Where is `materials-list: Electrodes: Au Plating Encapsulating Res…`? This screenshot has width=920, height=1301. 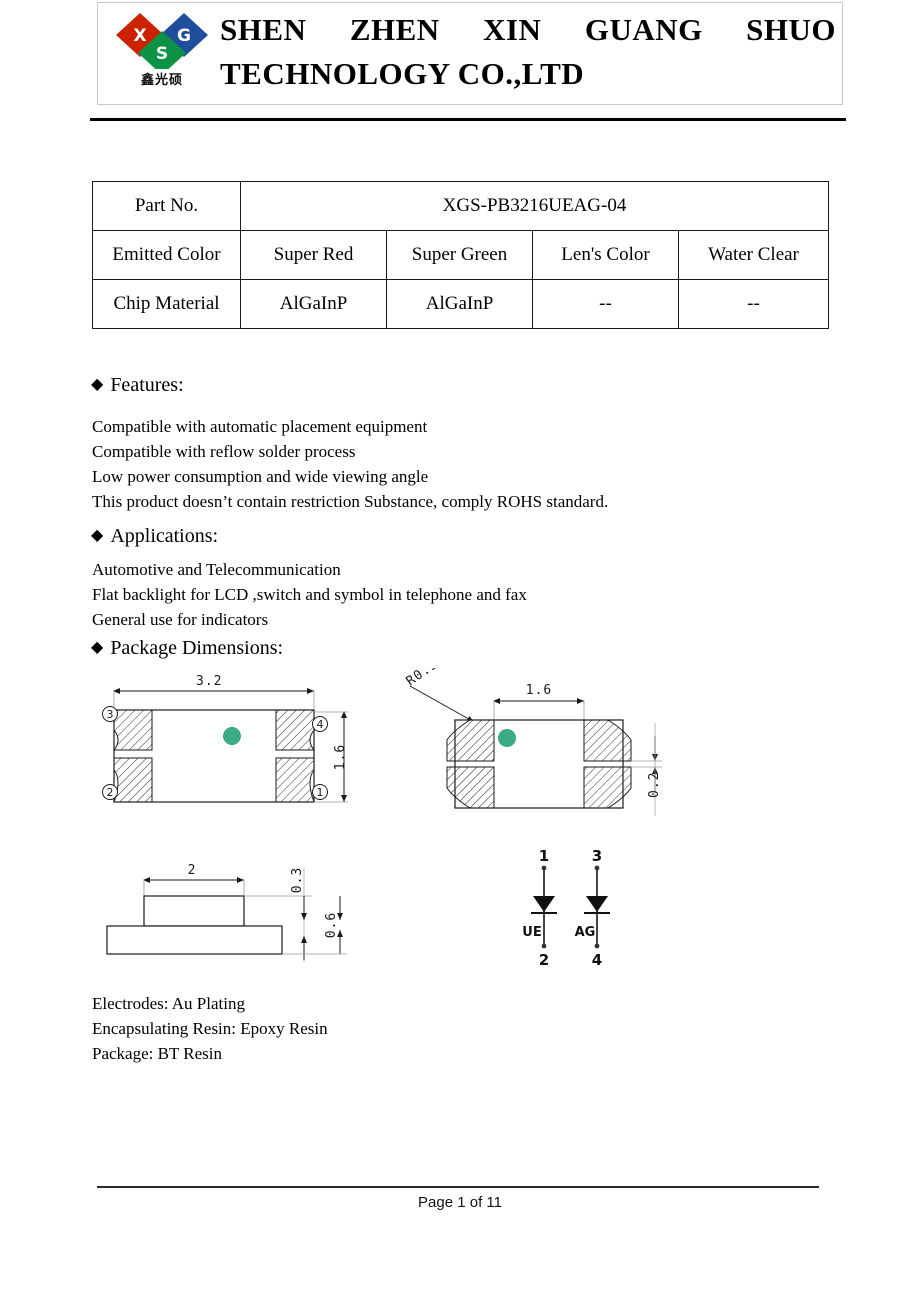 materials-list: Electrodes: Au Plating Encapsulating Res… is located at coordinates (210, 1028).